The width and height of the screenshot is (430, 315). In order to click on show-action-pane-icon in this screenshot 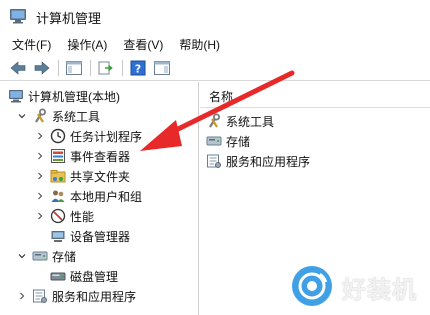, I will do `click(162, 68)`.